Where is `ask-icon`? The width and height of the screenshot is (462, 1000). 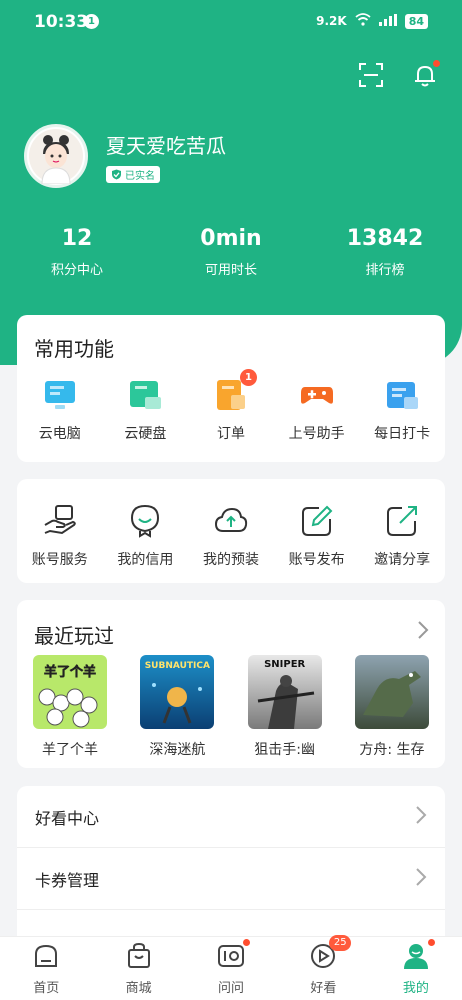 ask-icon is located at coordinates (231, 958).